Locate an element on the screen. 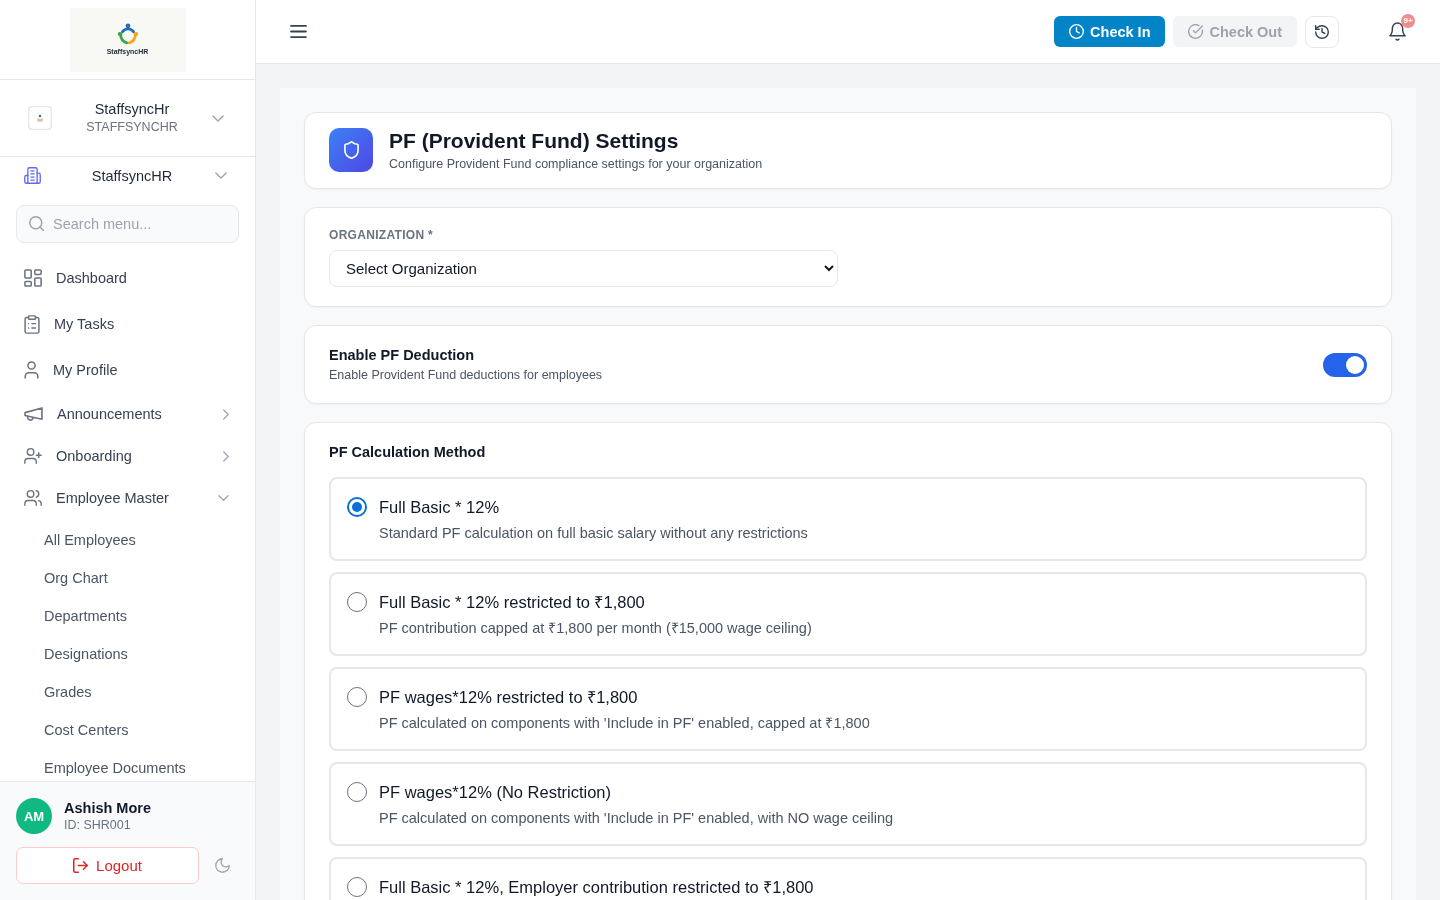 This screenshot has height=900, width=1440. method-option: Full Basic * 12% Standard PF calculation on full basic salary without any restrictions is located at coordinates (848, 519).